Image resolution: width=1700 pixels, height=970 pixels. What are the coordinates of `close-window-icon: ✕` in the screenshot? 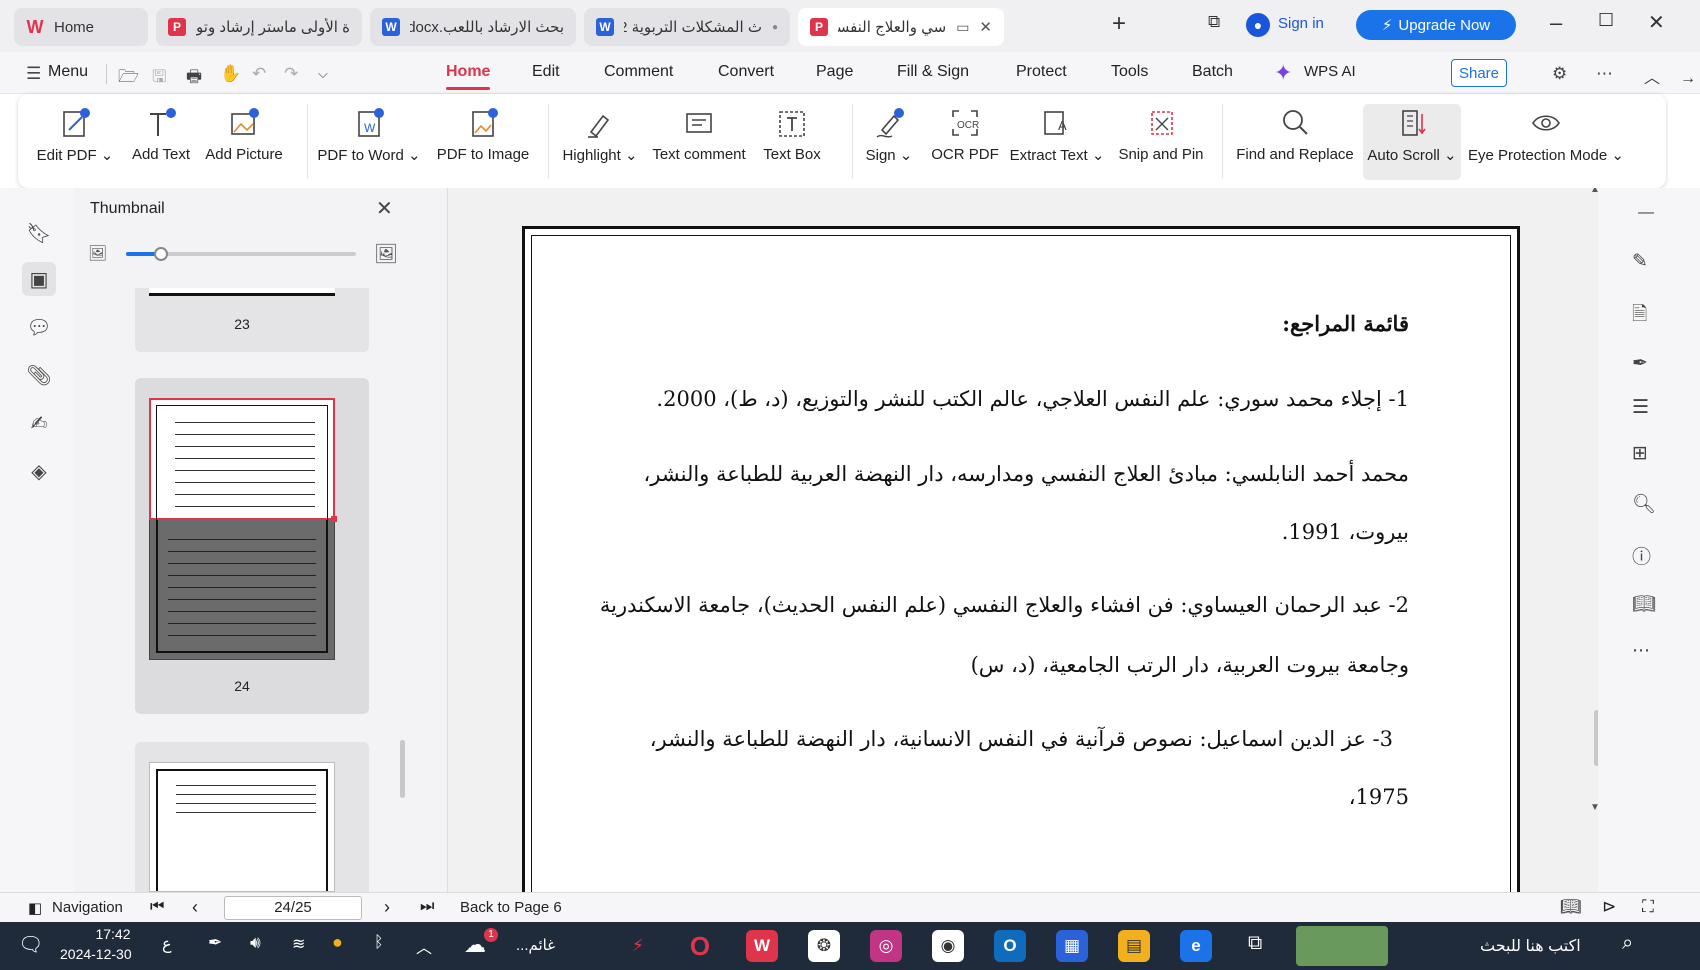 It's located at (1656, 22).